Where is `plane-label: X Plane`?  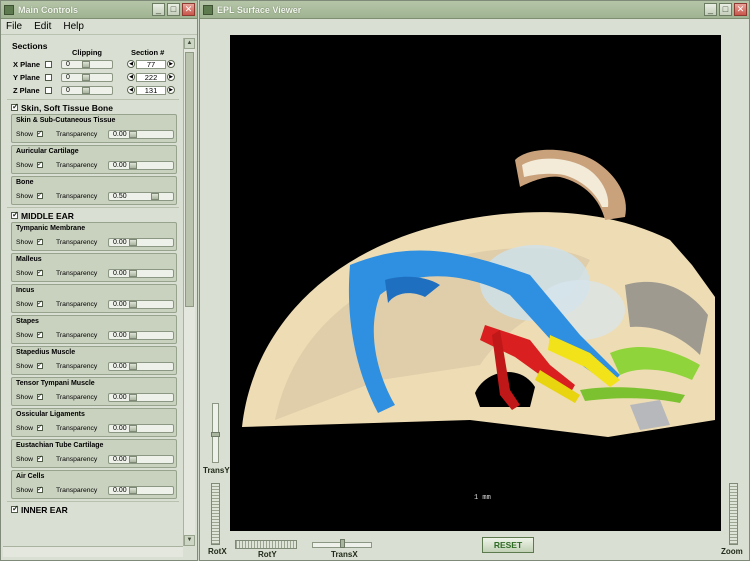
plane-label: X Plane is located at coordinates (27, 64).